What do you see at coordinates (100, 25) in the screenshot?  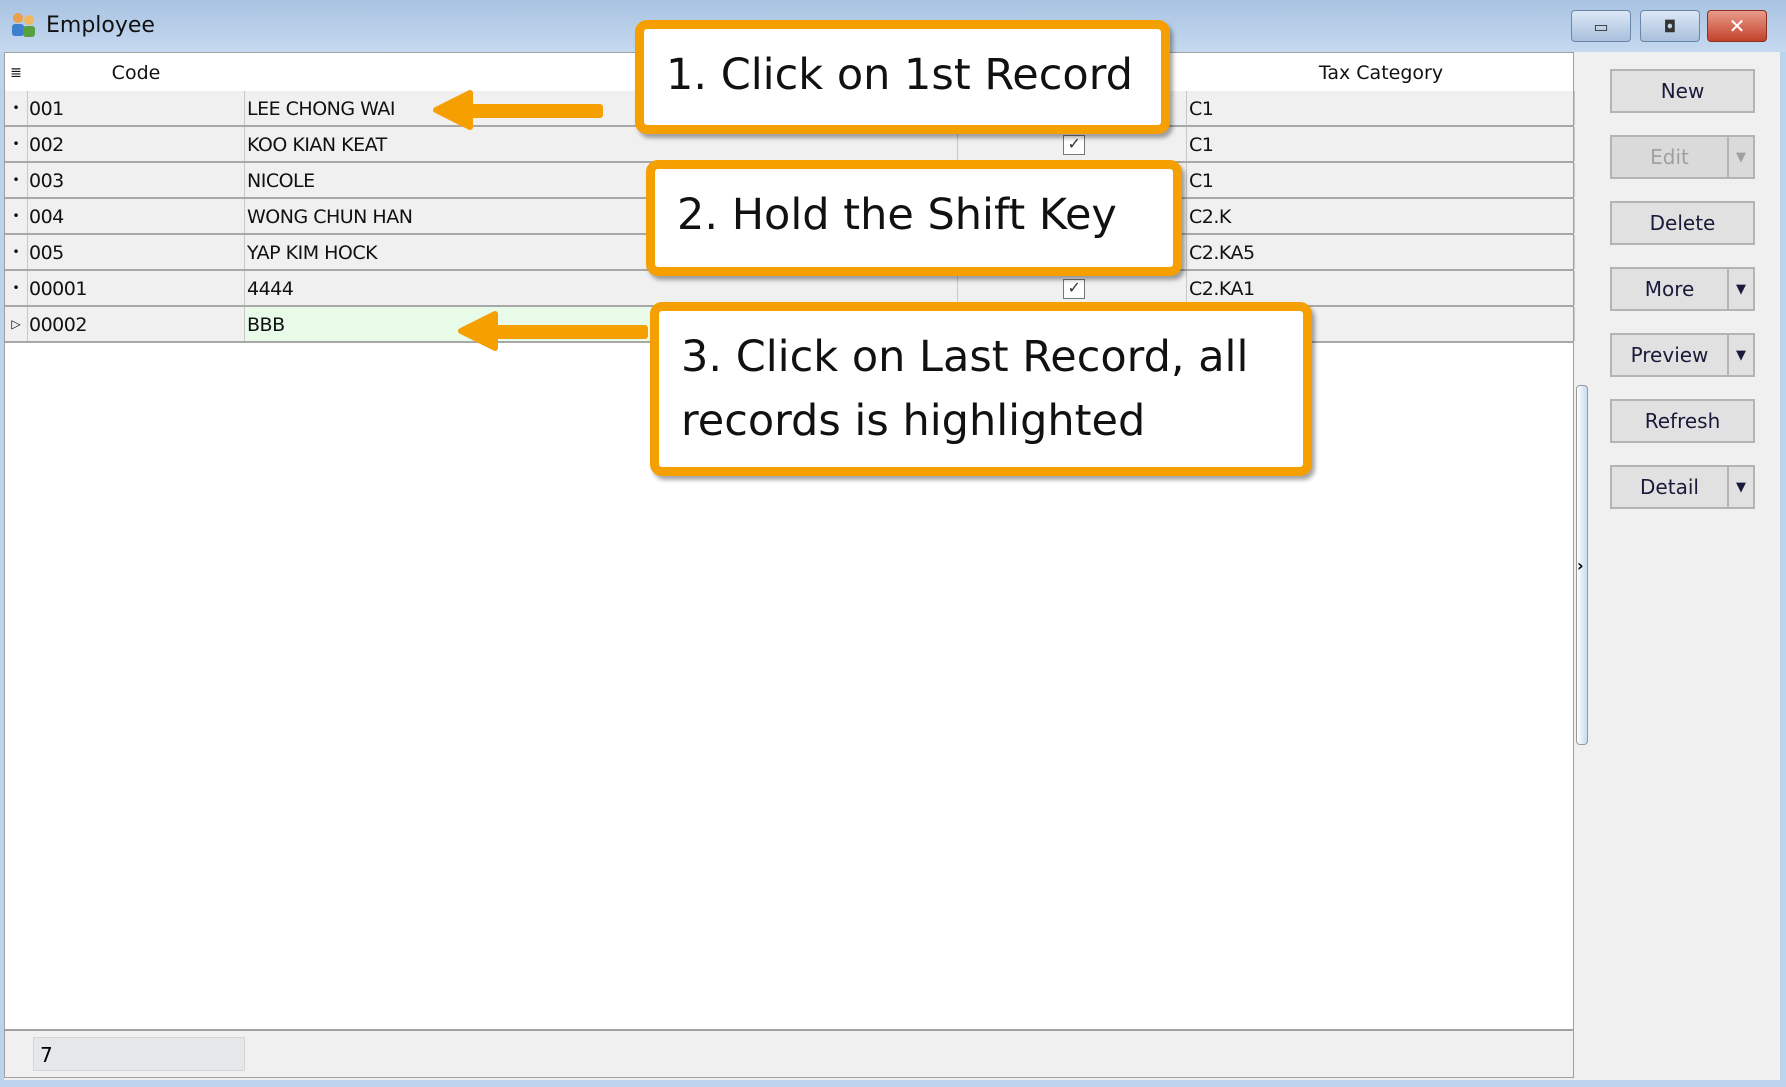 I see `window-title: Employee` at bounding box center [100, 25].